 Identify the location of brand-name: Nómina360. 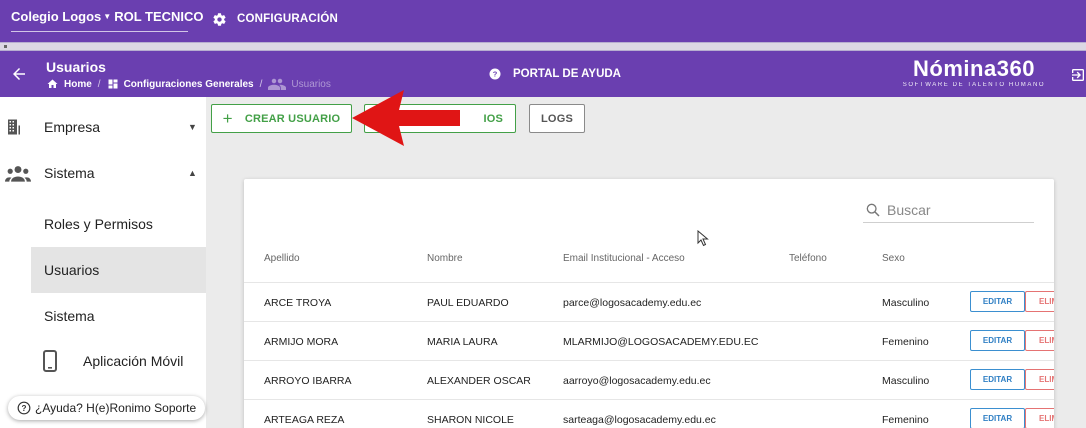
(974, 68).